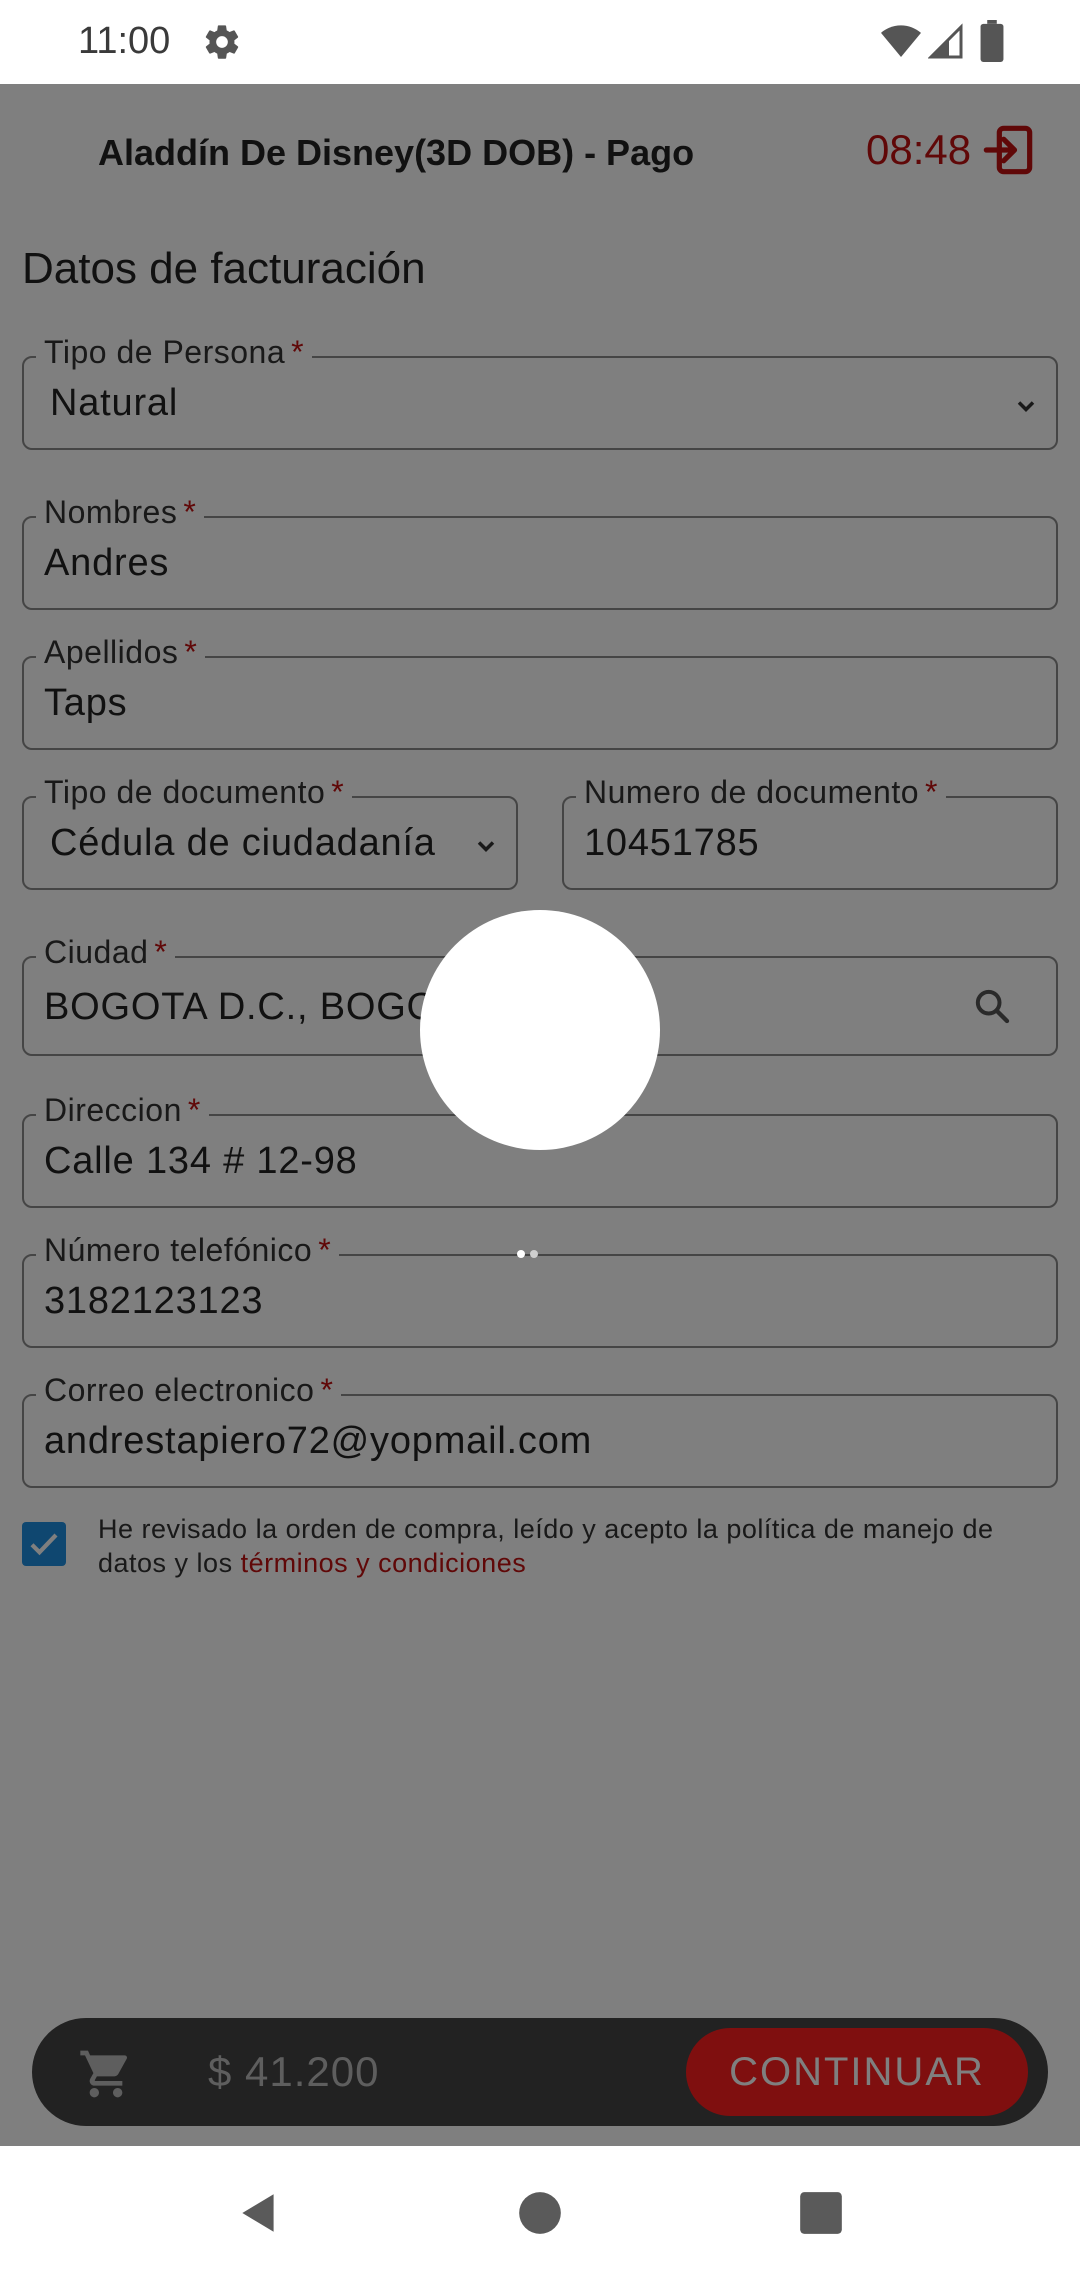 The image size is (1080, 2280). What do you see at coordinates (540, 42) in the screenshot?
I see `status-bar: 11:00` at bounding box center [540, 42].